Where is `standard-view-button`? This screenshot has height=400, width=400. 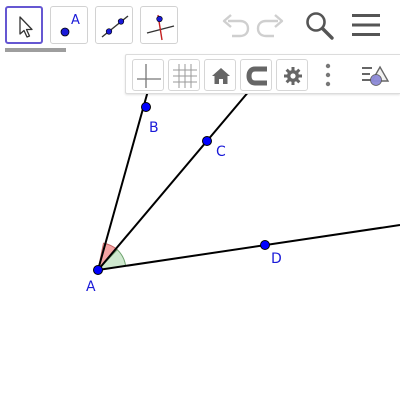
standard-view-button is located at coordinates (220, 75).